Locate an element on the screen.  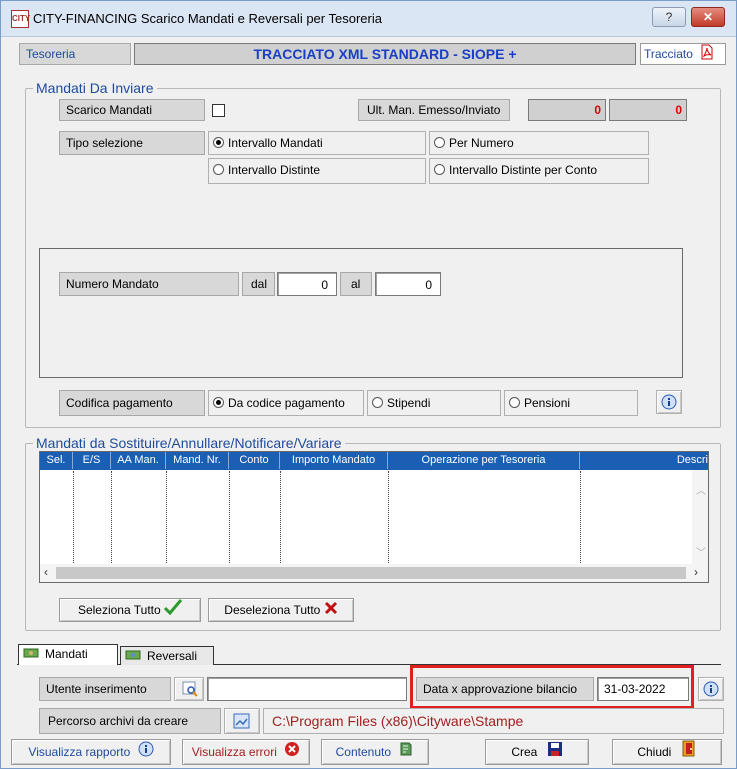
contenuto-label: Contenuto is located at coordinates (363, 752).